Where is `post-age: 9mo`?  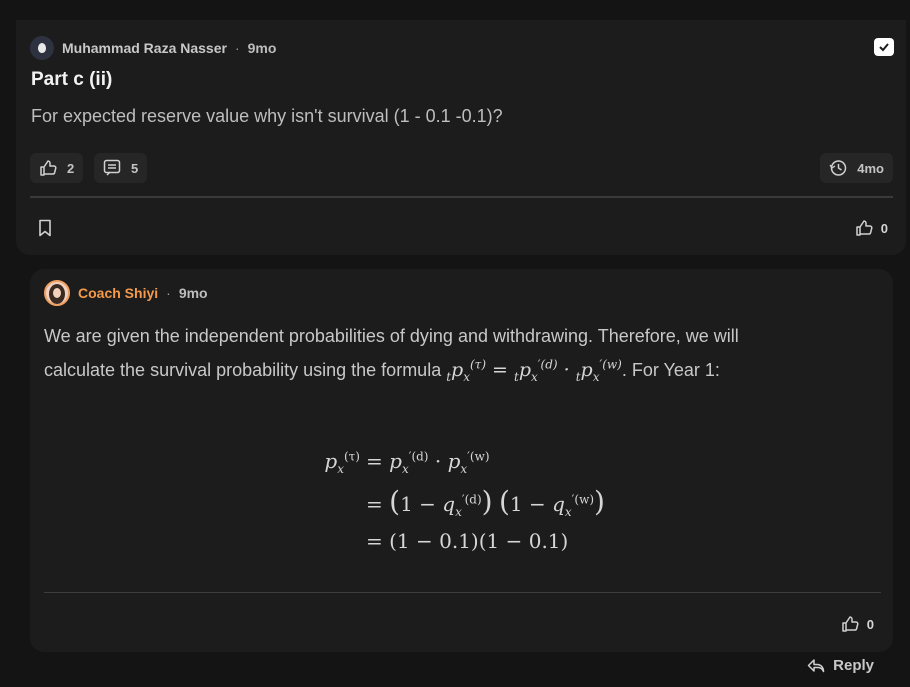 post-age: 9mo is located at coordinates (262, 48).